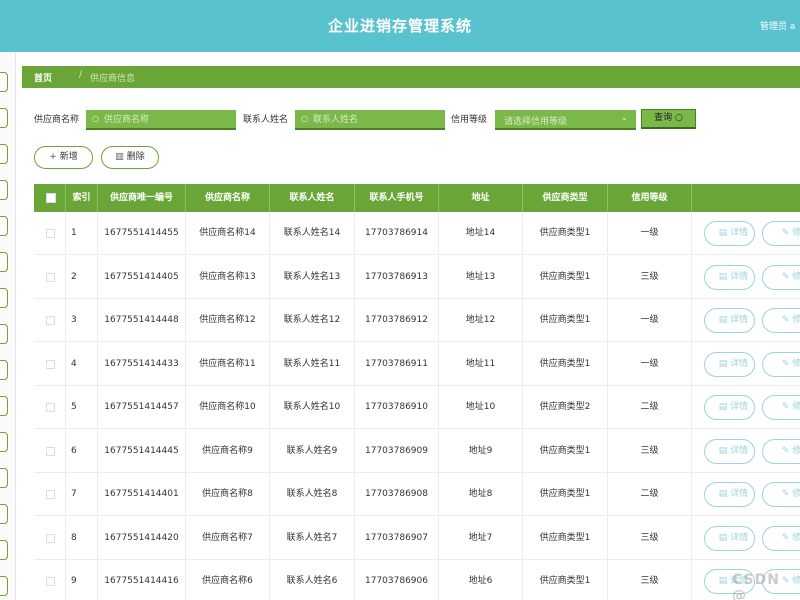  Describe the element at coordinates (82, 538) in the screenshot. I see `cell-index: 8` at that location.